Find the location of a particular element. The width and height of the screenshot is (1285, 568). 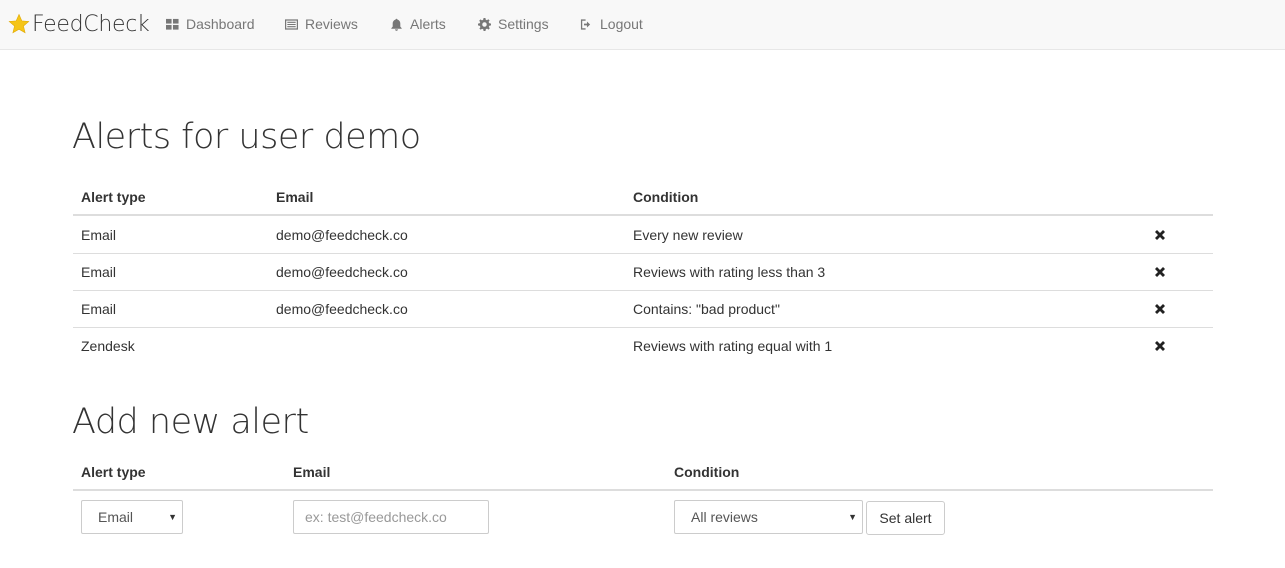

table-header-divider is located at coordinates (643, 215).